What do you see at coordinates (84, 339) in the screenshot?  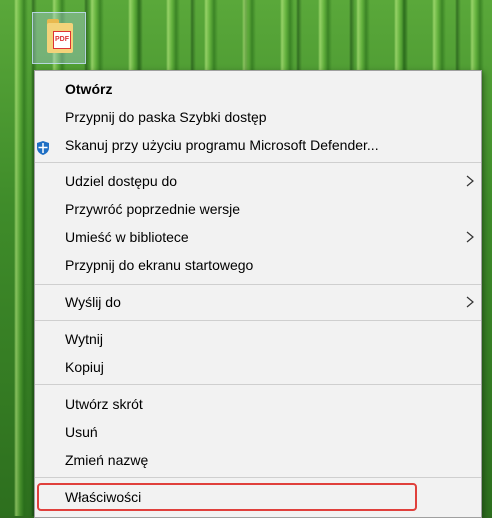 I see `menu-item-label: Wytnij` at bounding box center [84, 339].